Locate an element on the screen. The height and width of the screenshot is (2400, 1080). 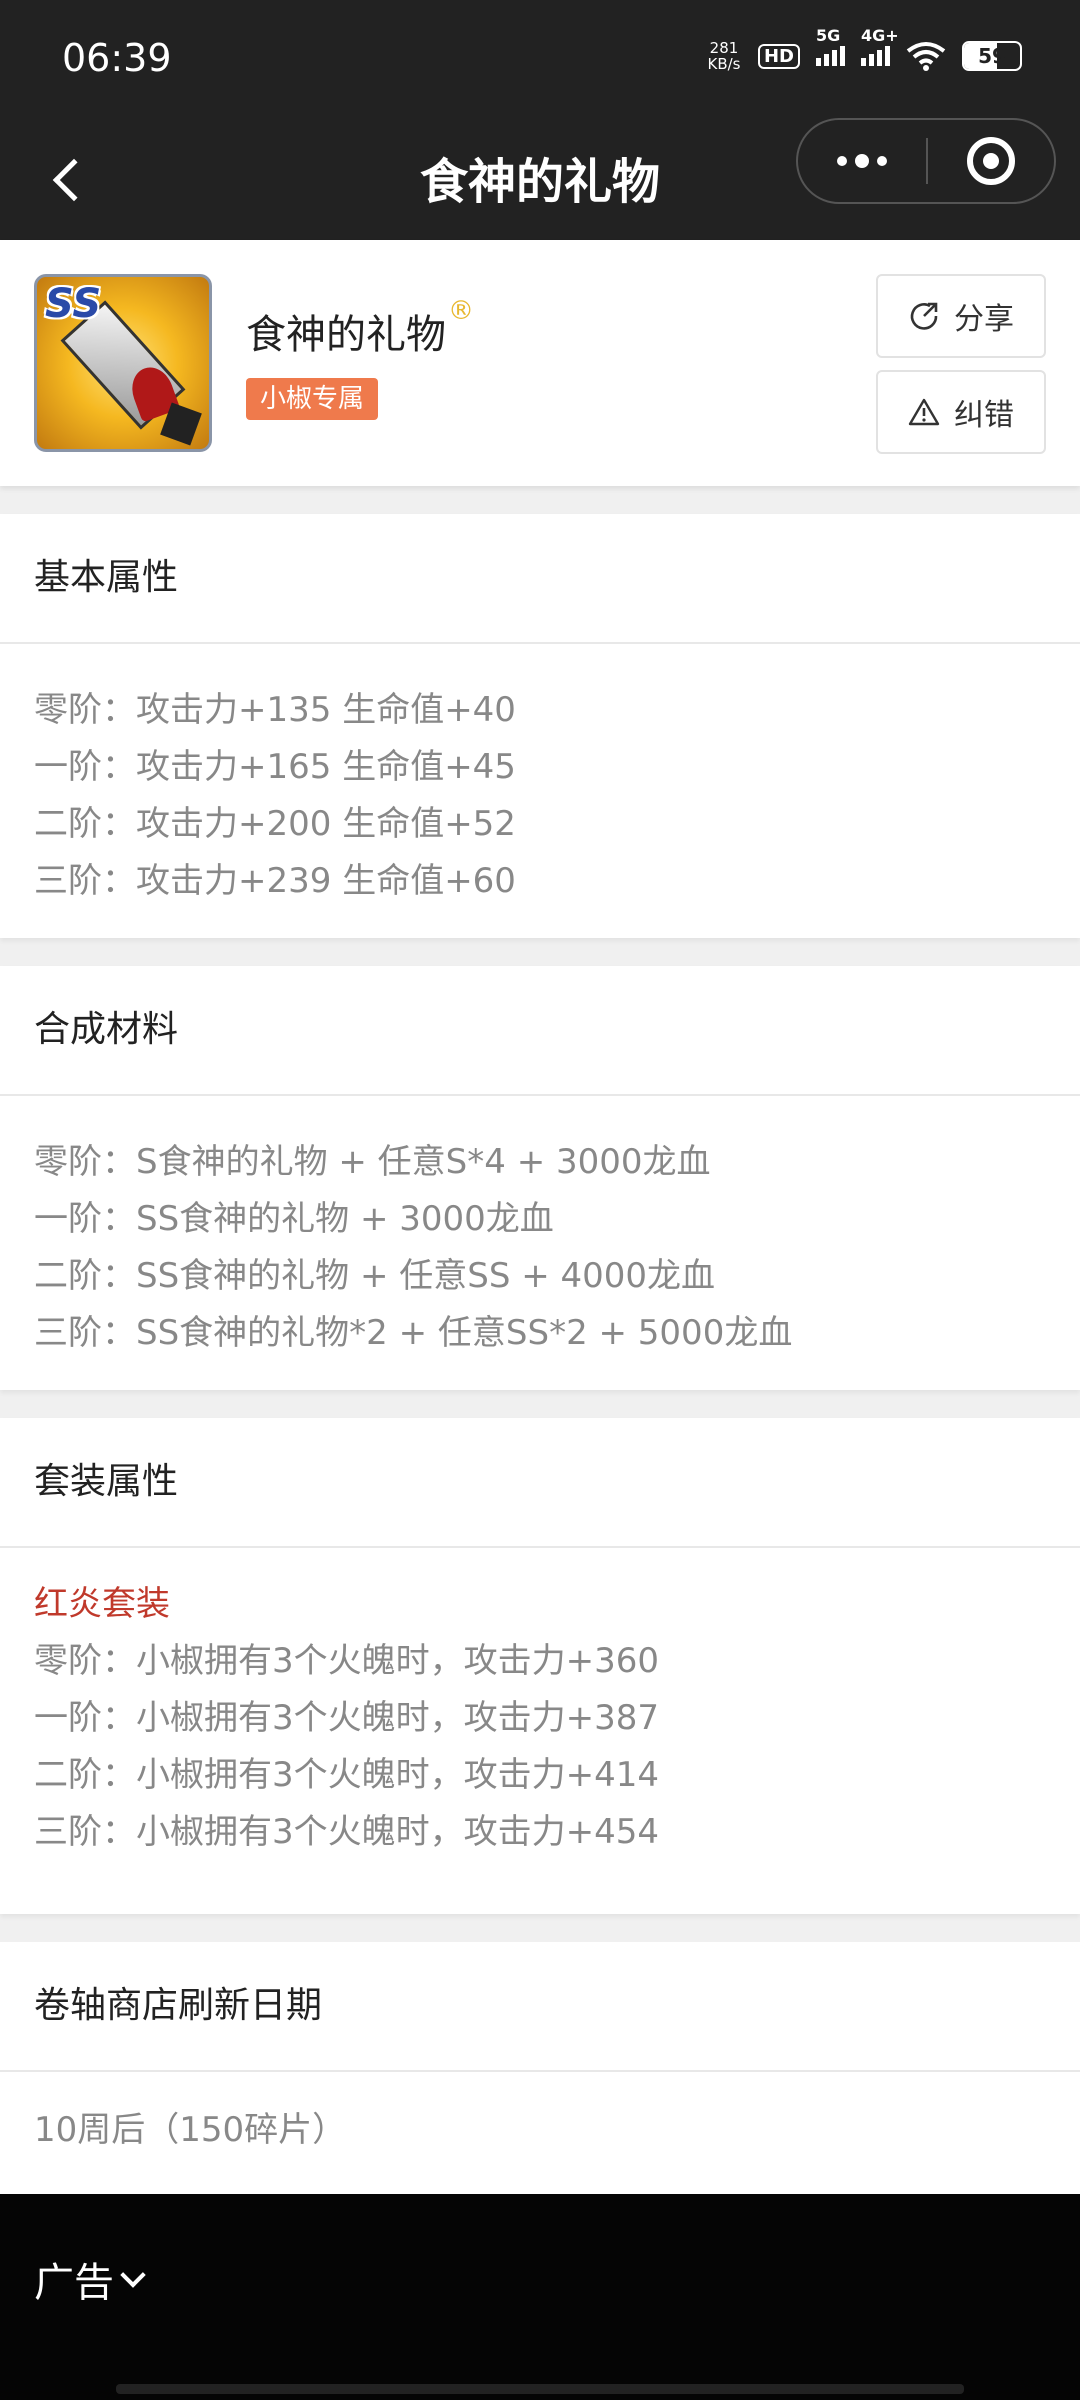
shop-refresh-section: 卷轴商店刷新日期 10周后（150碎片） is located at coordinates (540, 2068).